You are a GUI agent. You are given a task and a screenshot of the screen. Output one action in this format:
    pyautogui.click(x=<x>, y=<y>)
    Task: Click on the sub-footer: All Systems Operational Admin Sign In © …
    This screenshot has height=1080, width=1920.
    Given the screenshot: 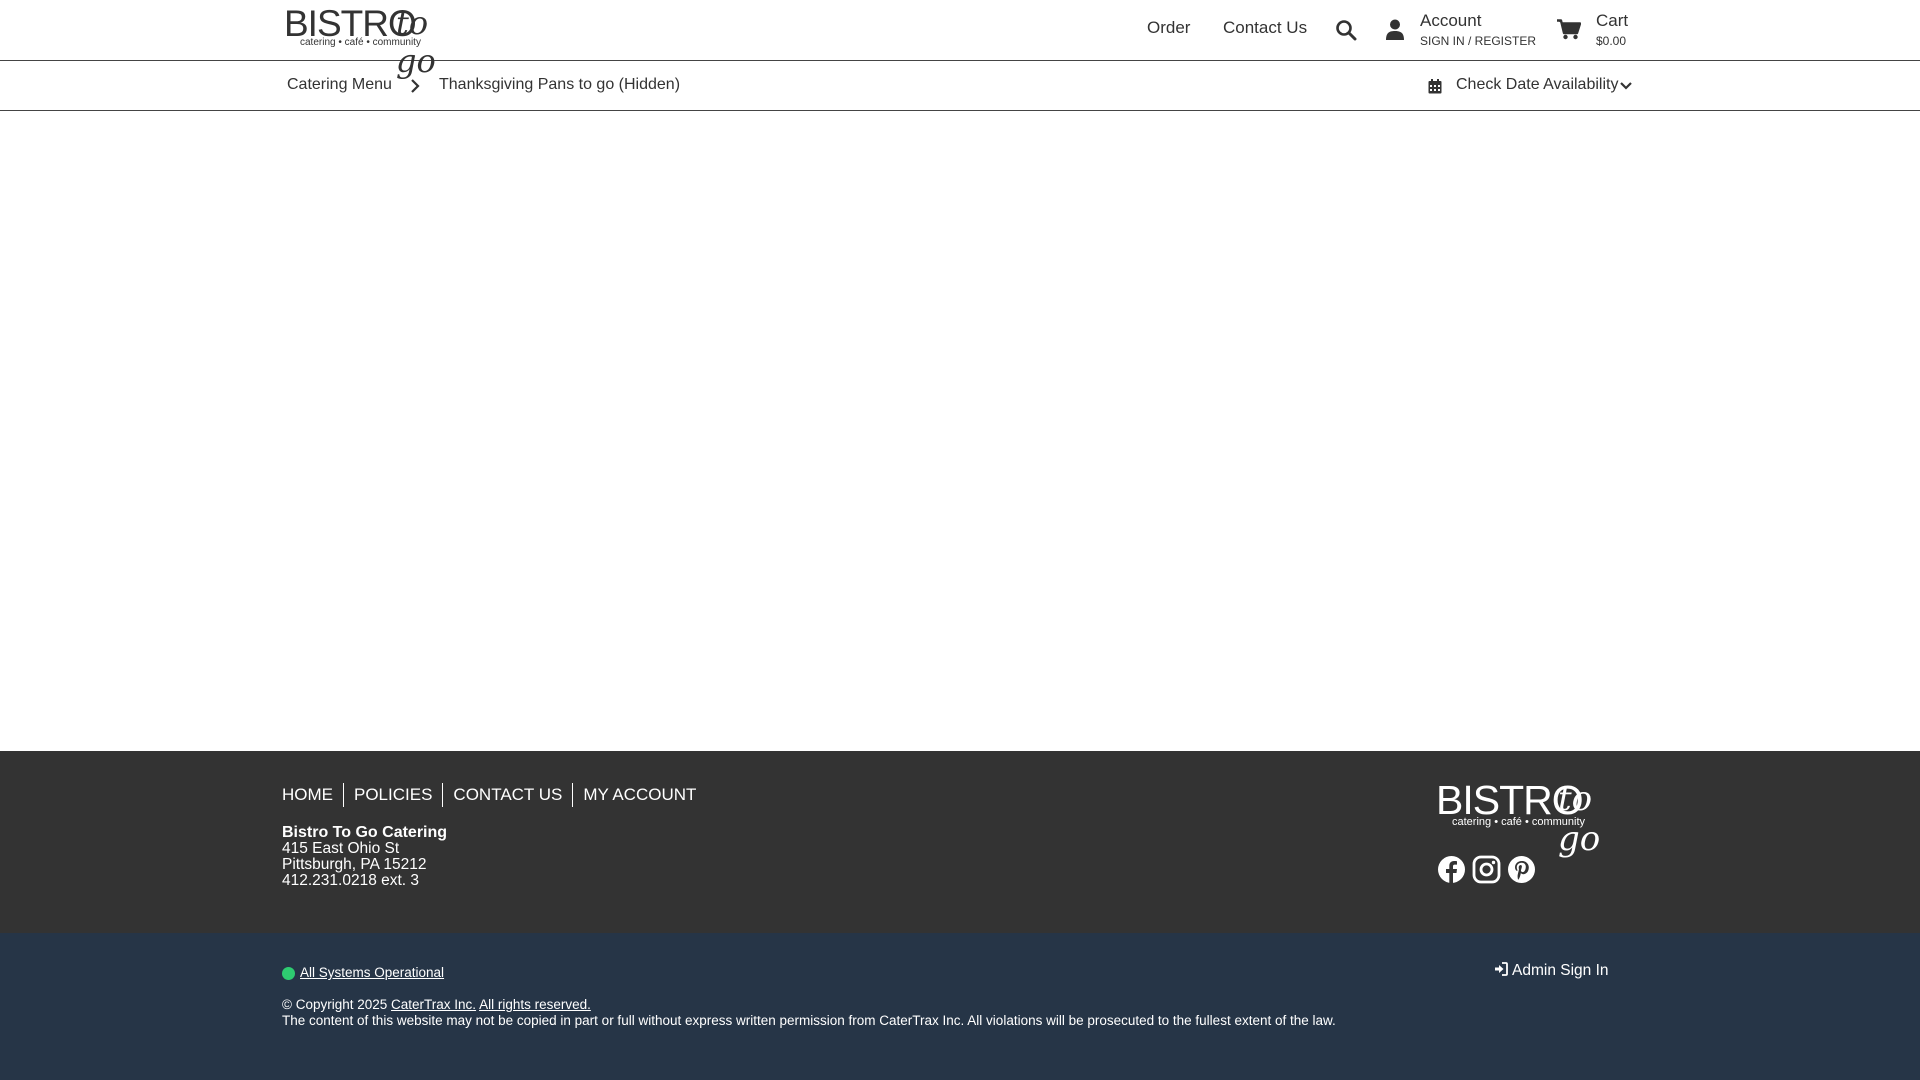 What is the action you would take?
    pyautogui.click(x=960, y=1006)
    